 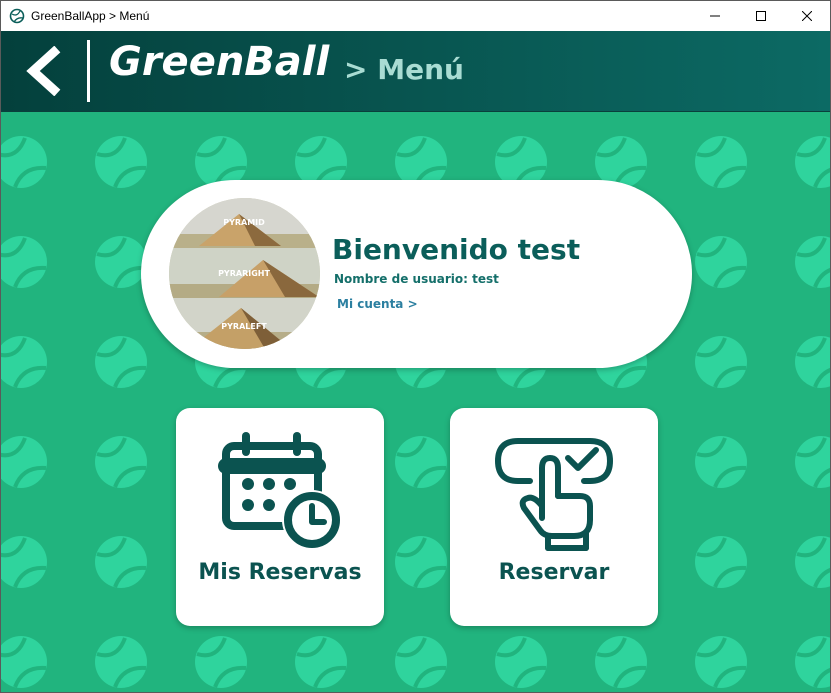 I want to click on window-titlebar: GreenBallApp > Menú, so click(x=415, y=16).